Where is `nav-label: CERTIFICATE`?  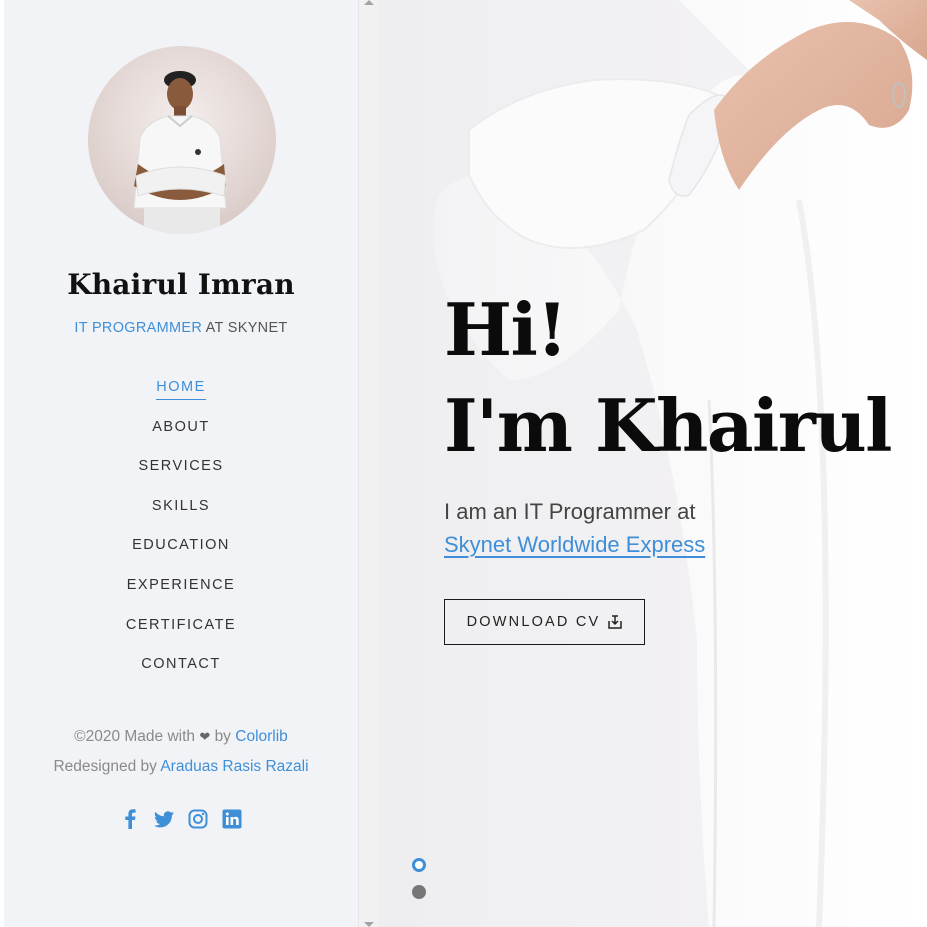 nav-label: CERTIFICATE is located at coordinates (181, 627).